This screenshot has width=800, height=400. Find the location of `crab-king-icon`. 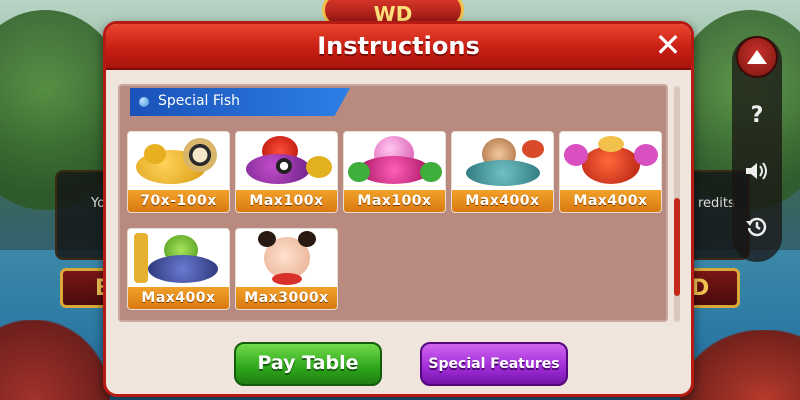

crab-king-icon is located at coordinates (610, 161).